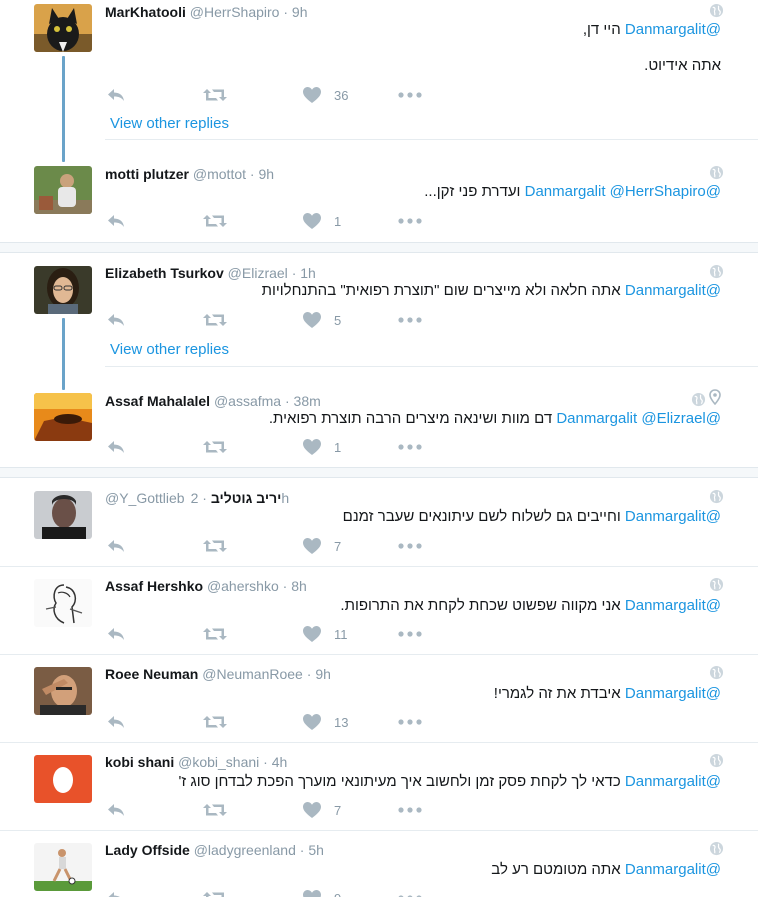  What do you see at coordinates (258, 273) in the screenshot?
I see `user-handle: @Elizrael` at bounding box center [258, 273].